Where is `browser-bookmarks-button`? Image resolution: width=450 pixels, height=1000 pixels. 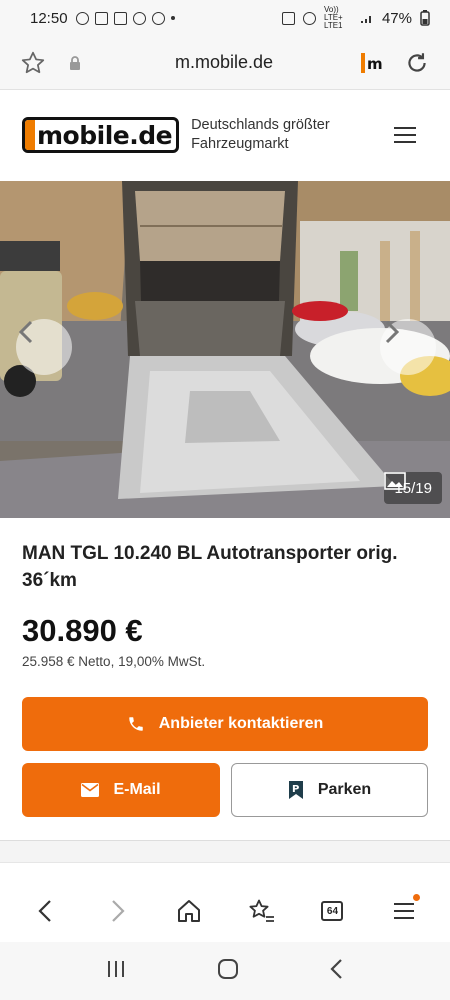 browser-bookmarks-button is located at coordinates (261, 911).